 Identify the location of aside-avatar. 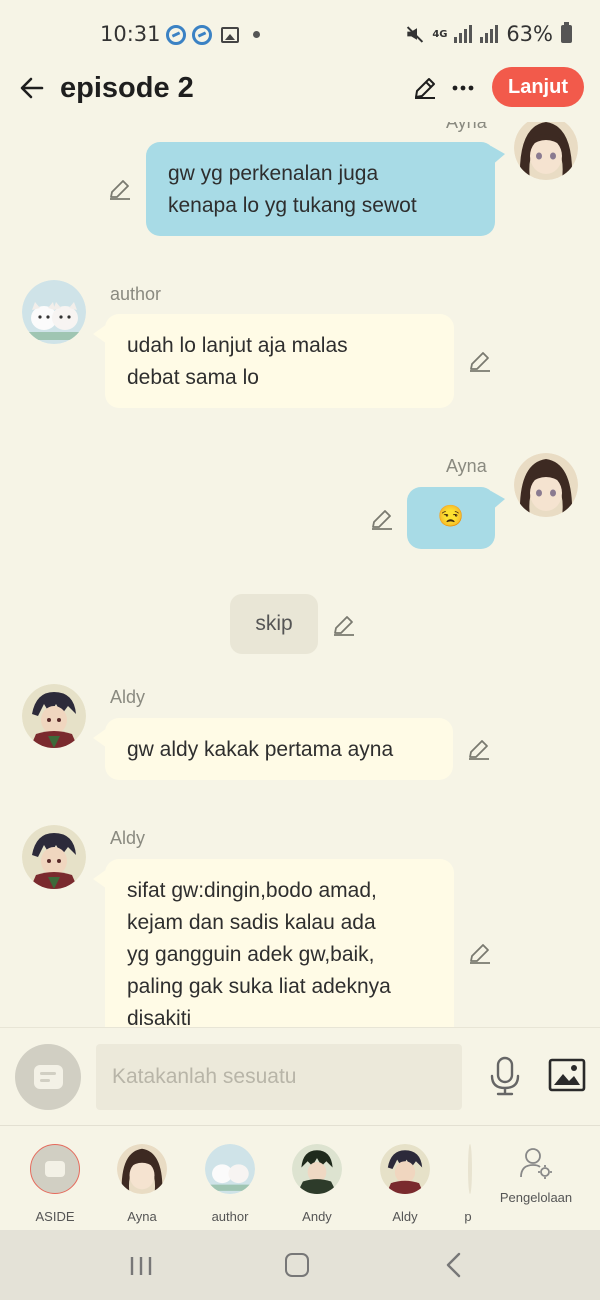
(55, 1169).